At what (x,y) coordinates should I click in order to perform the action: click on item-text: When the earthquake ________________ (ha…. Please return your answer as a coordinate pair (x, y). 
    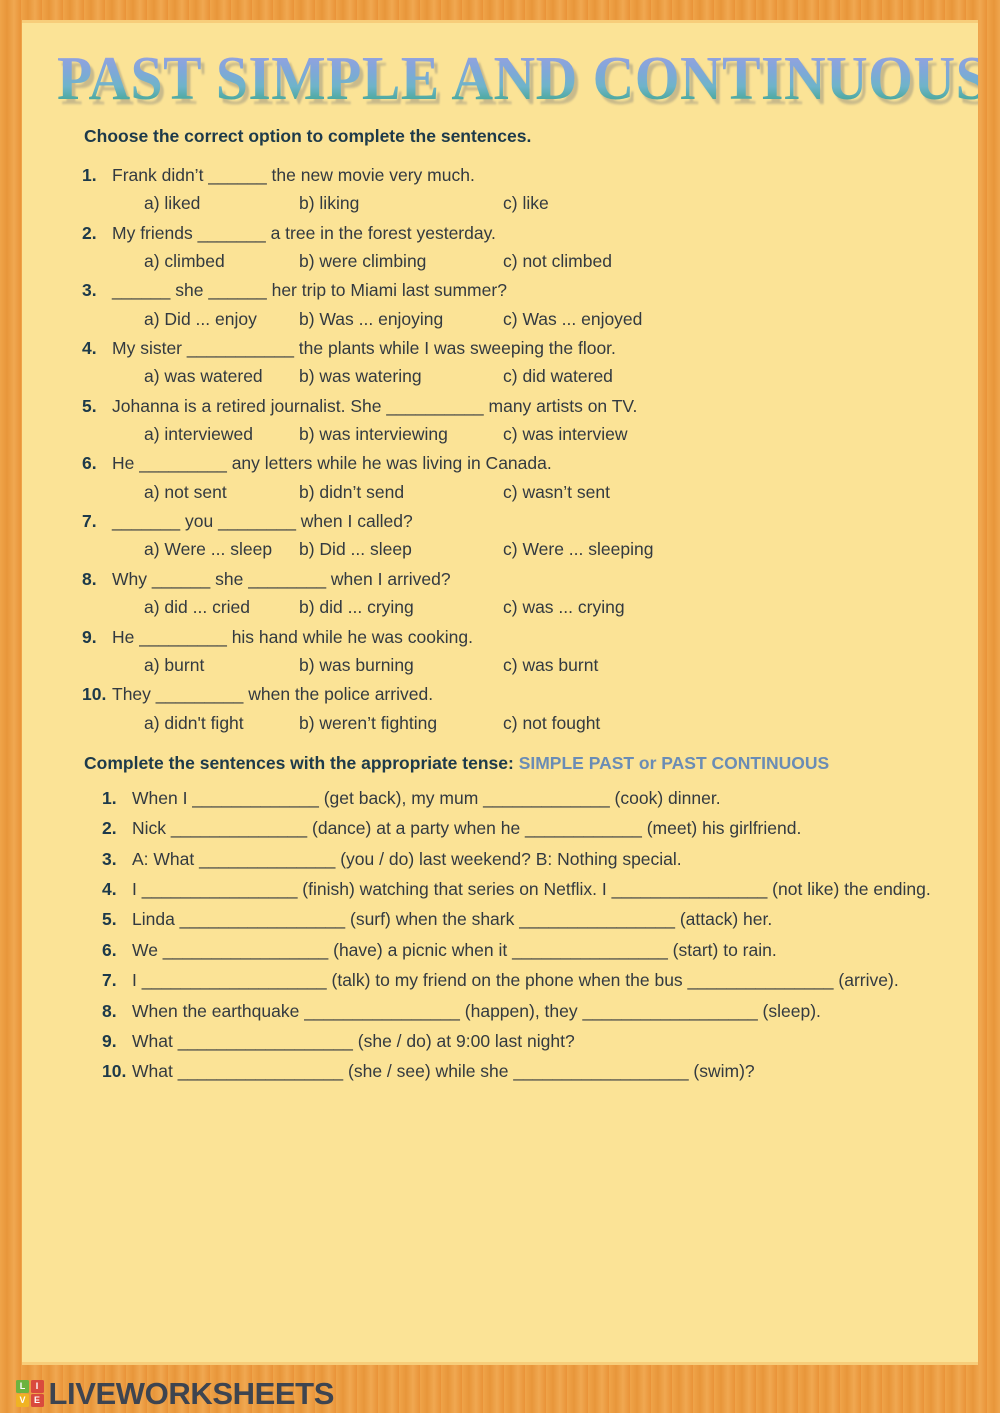
    Looking at the image, I should click on (555, 1011).